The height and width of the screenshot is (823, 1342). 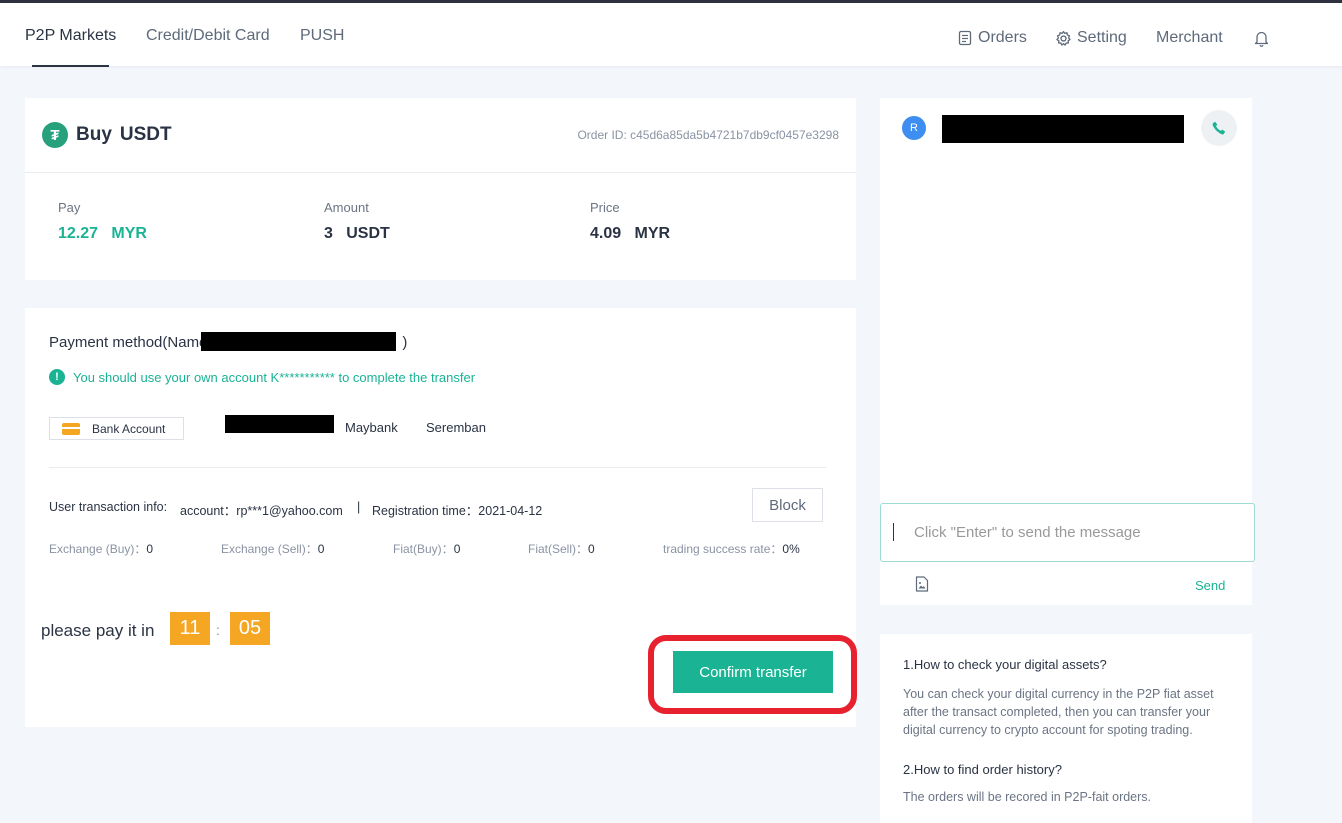 I want to click on faq-question: 2.How to find order history?, so click(x=982, y=769).